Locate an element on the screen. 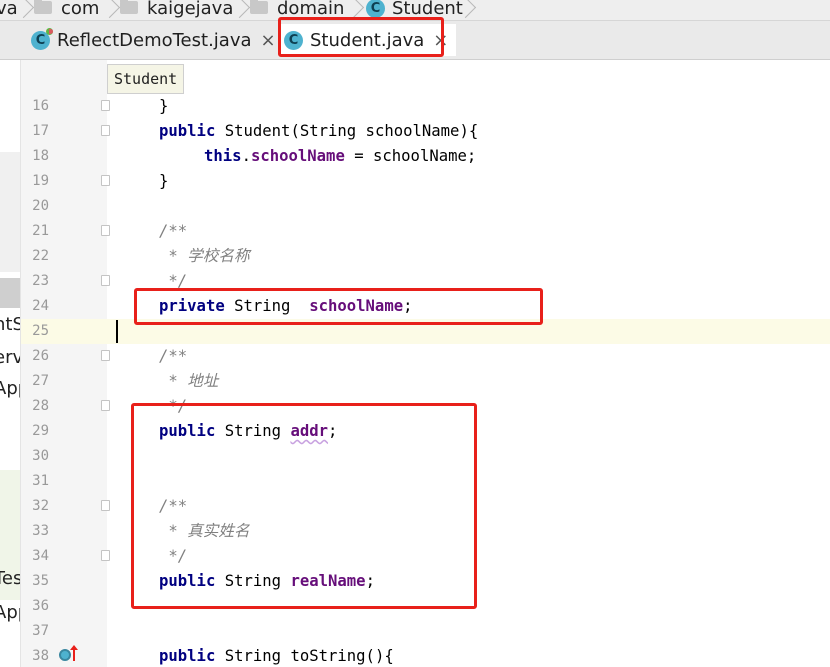 This screenshot has height=667, width=830. line-number: 18 is located at coordinates (40, 156).